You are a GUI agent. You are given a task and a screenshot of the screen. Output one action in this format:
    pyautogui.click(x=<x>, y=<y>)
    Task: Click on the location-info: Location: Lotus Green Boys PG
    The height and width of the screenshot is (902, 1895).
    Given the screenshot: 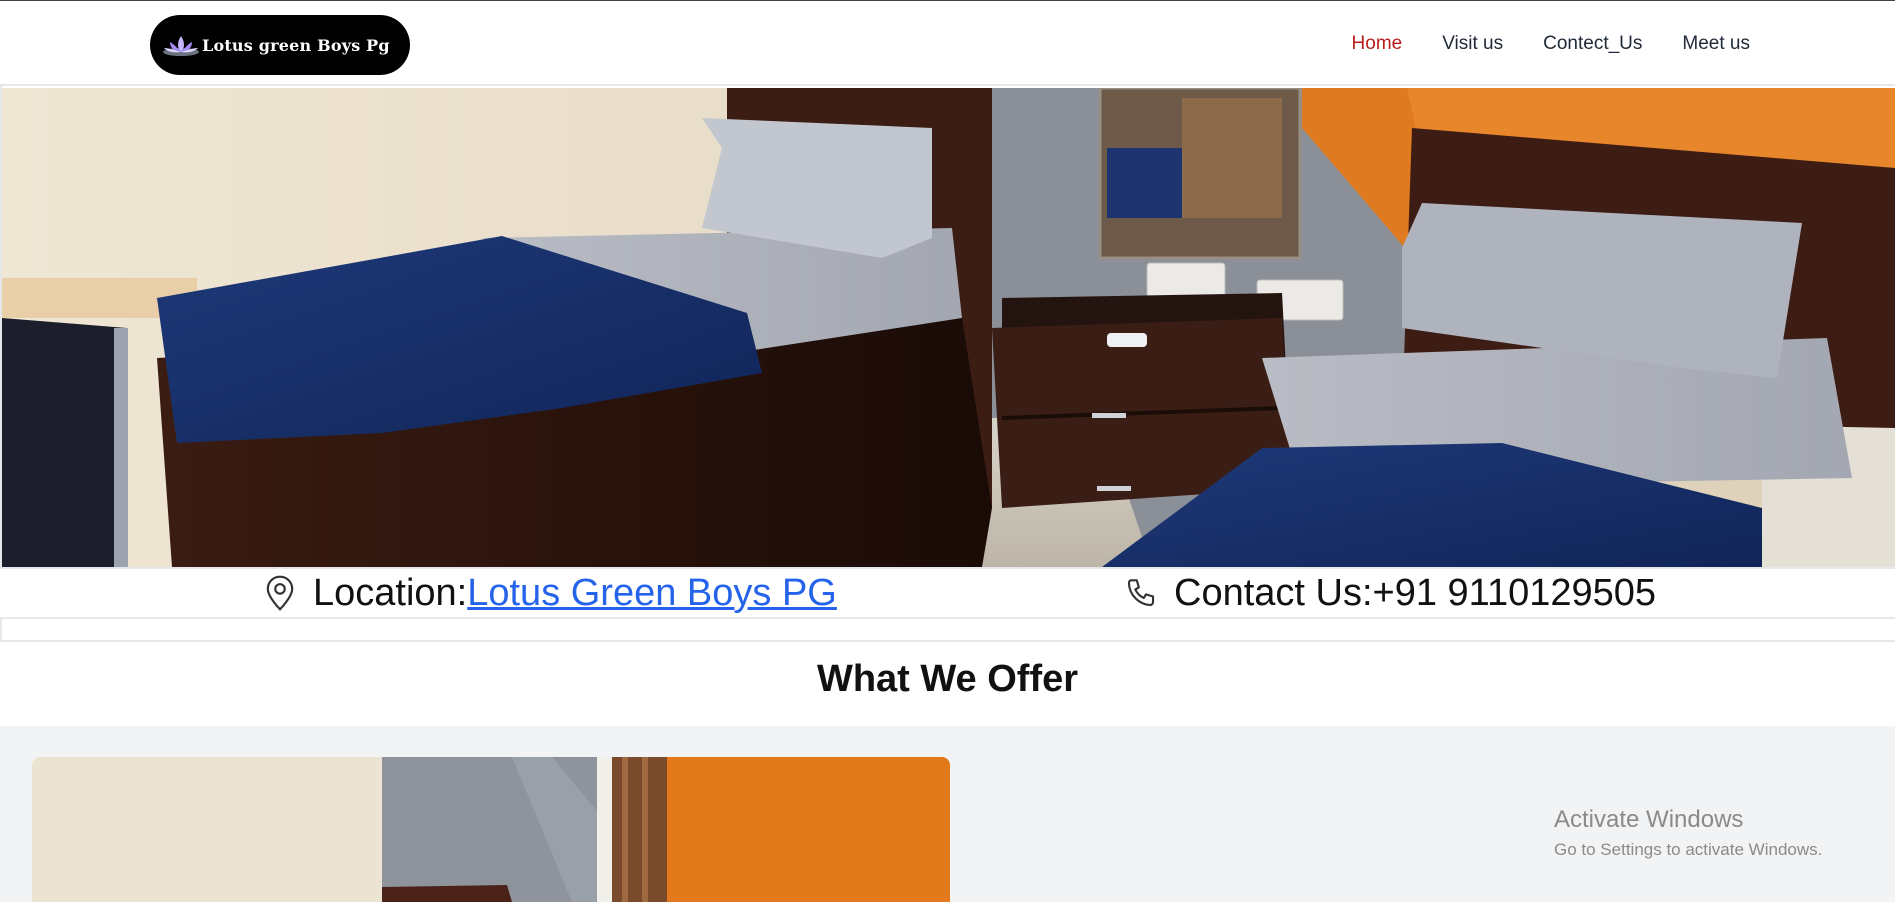 What is the action you would take?
    pyautogui.click(x=550, y=593)
    